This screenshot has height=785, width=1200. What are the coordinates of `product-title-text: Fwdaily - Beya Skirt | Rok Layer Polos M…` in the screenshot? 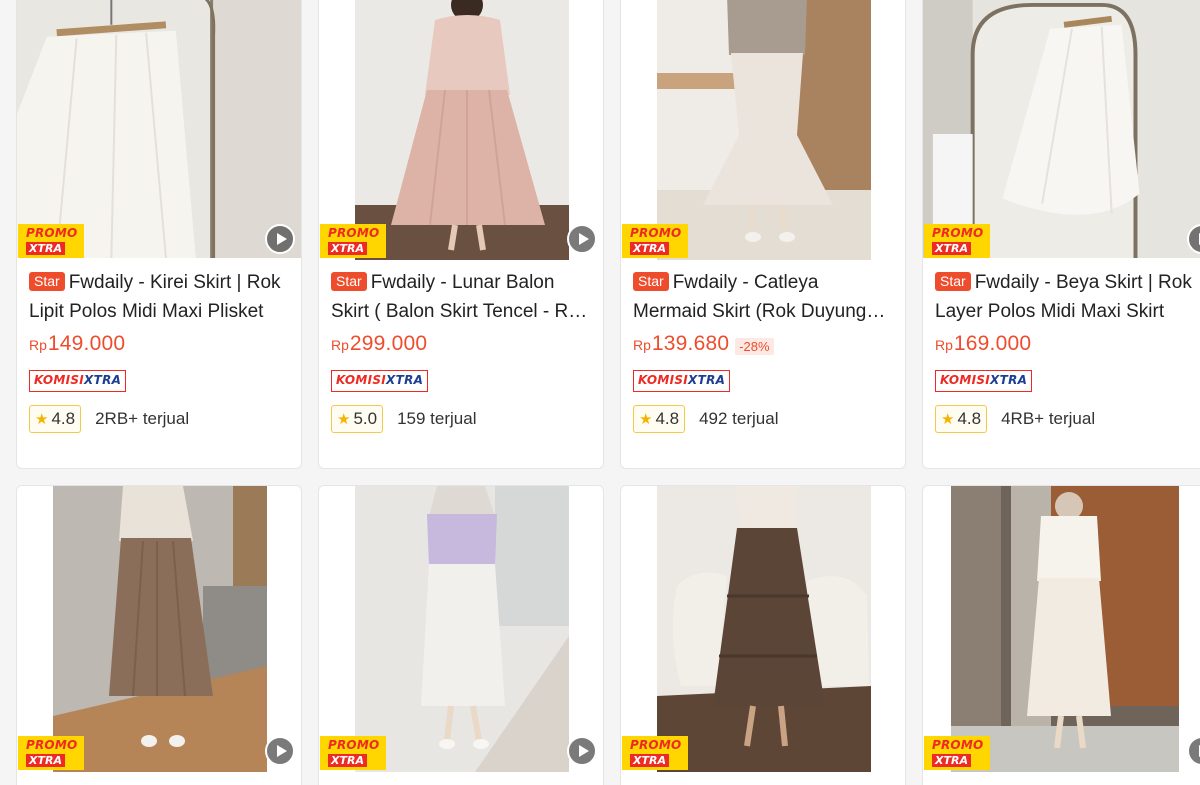 It's located at (1063, 297).